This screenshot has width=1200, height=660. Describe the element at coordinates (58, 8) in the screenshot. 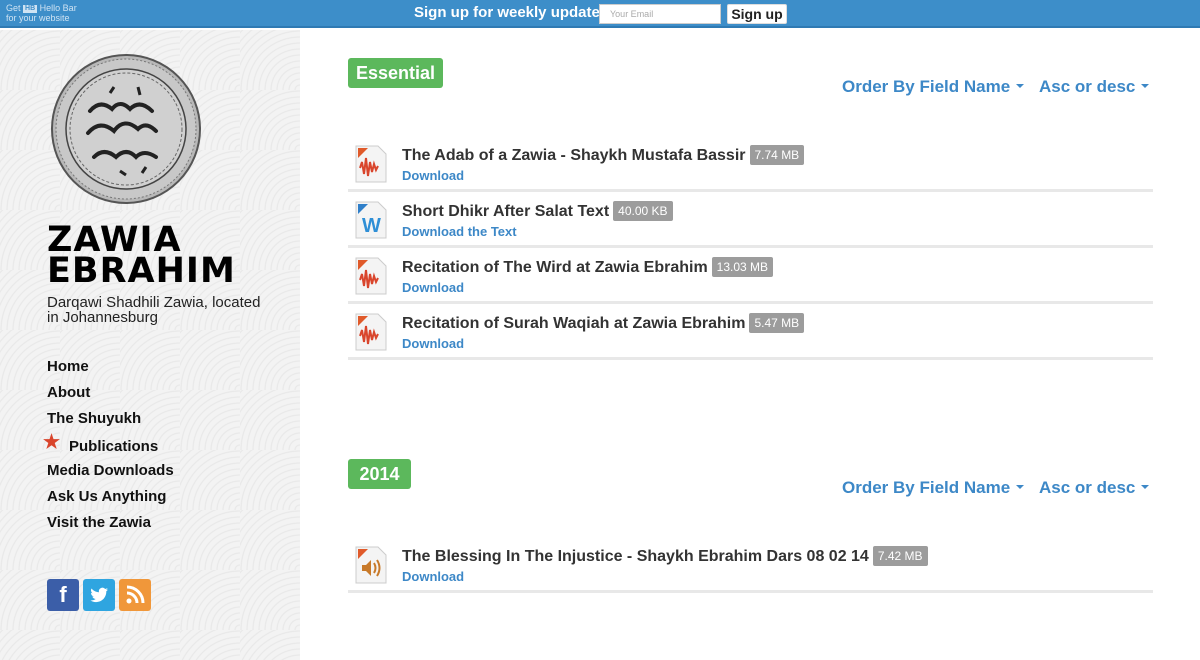

I see `hellobar-brand-post: Hello Bar` at that location.